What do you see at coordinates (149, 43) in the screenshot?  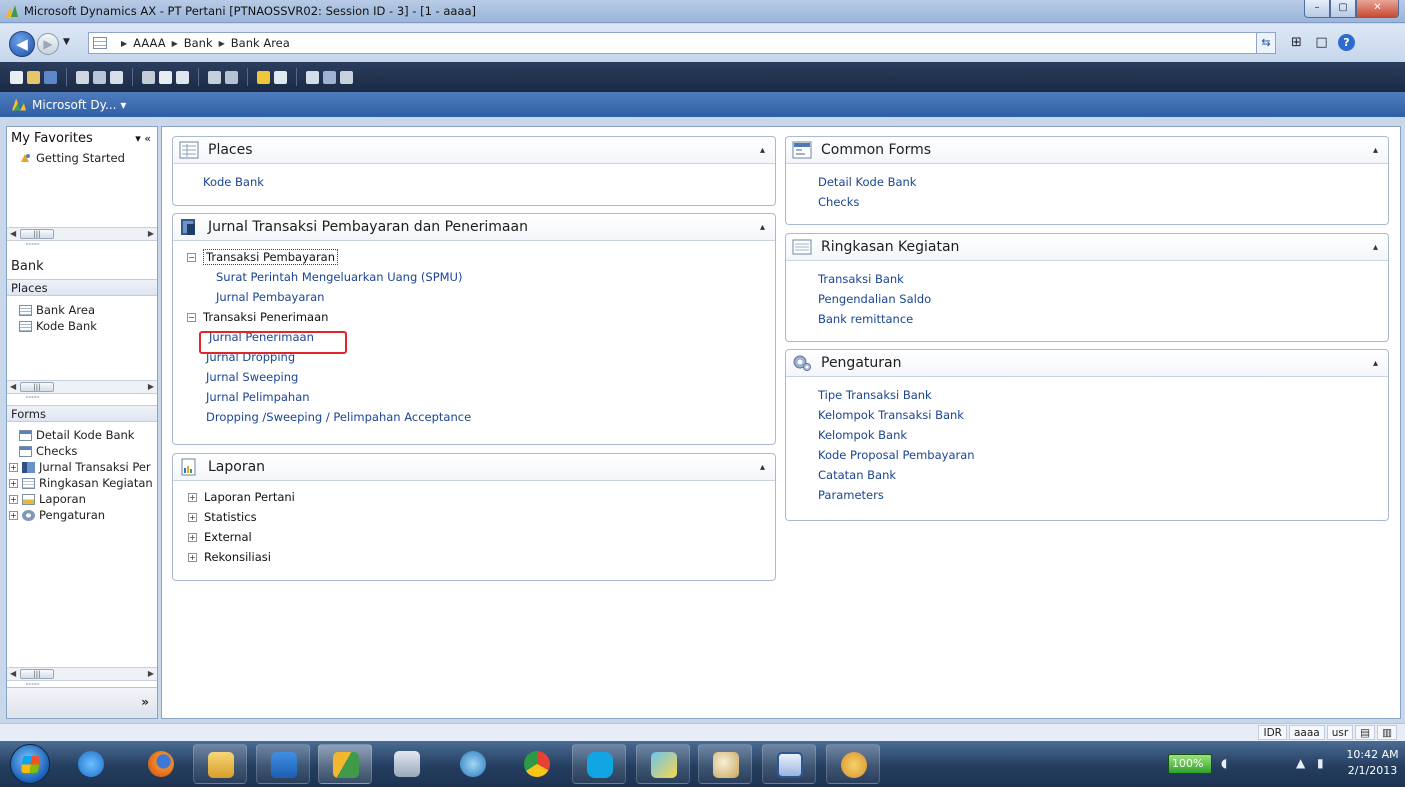 I see `breadcrumb-item-aaaa: AAAA` at bounding box center [149, 43].